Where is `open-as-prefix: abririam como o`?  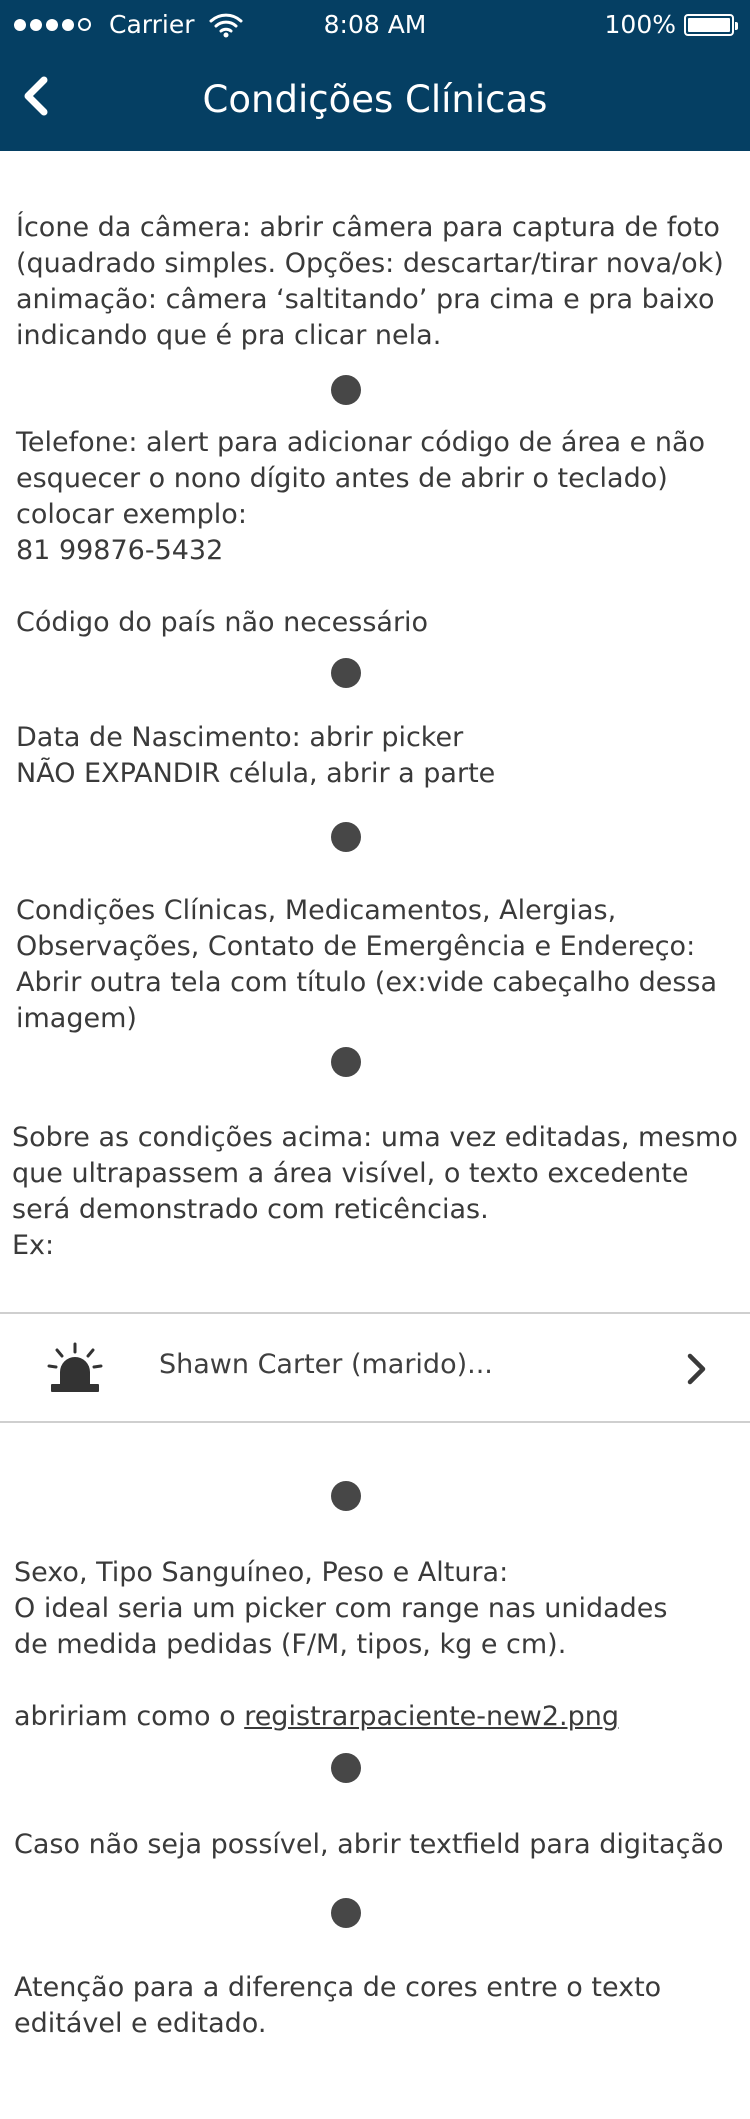 open-as-prefix: abririam como o is located at coordinates (129, 1716).